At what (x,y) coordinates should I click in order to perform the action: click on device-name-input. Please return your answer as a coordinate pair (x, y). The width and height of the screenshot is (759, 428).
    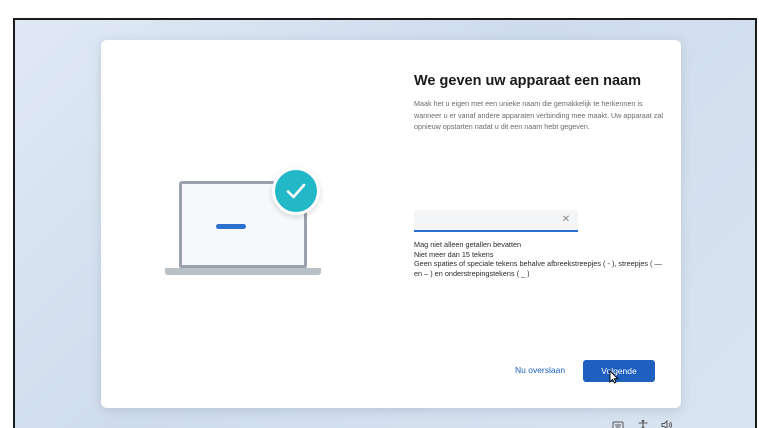
    Looking at the image, I should click on (486, 220).